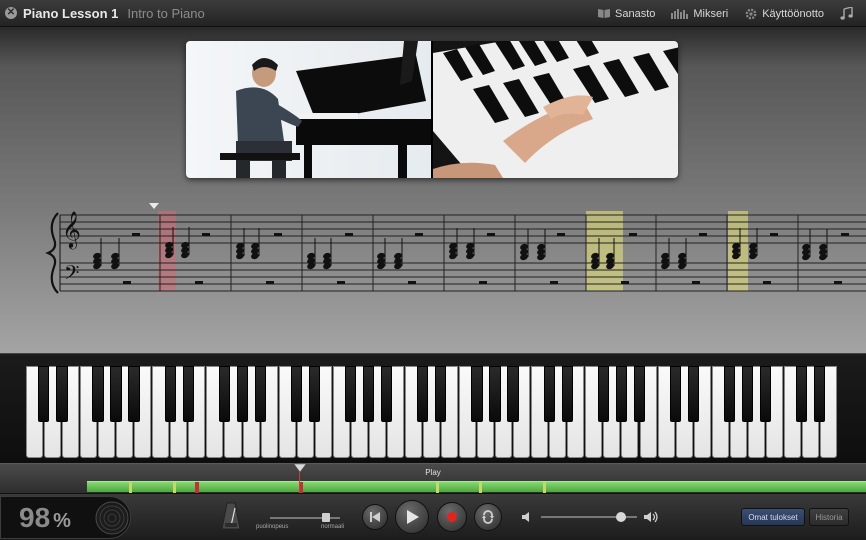  What do you see at coordinates (433, 478) in the screenshot?
I see `lesson-timeline: Play` at bounding box center [433, 478].